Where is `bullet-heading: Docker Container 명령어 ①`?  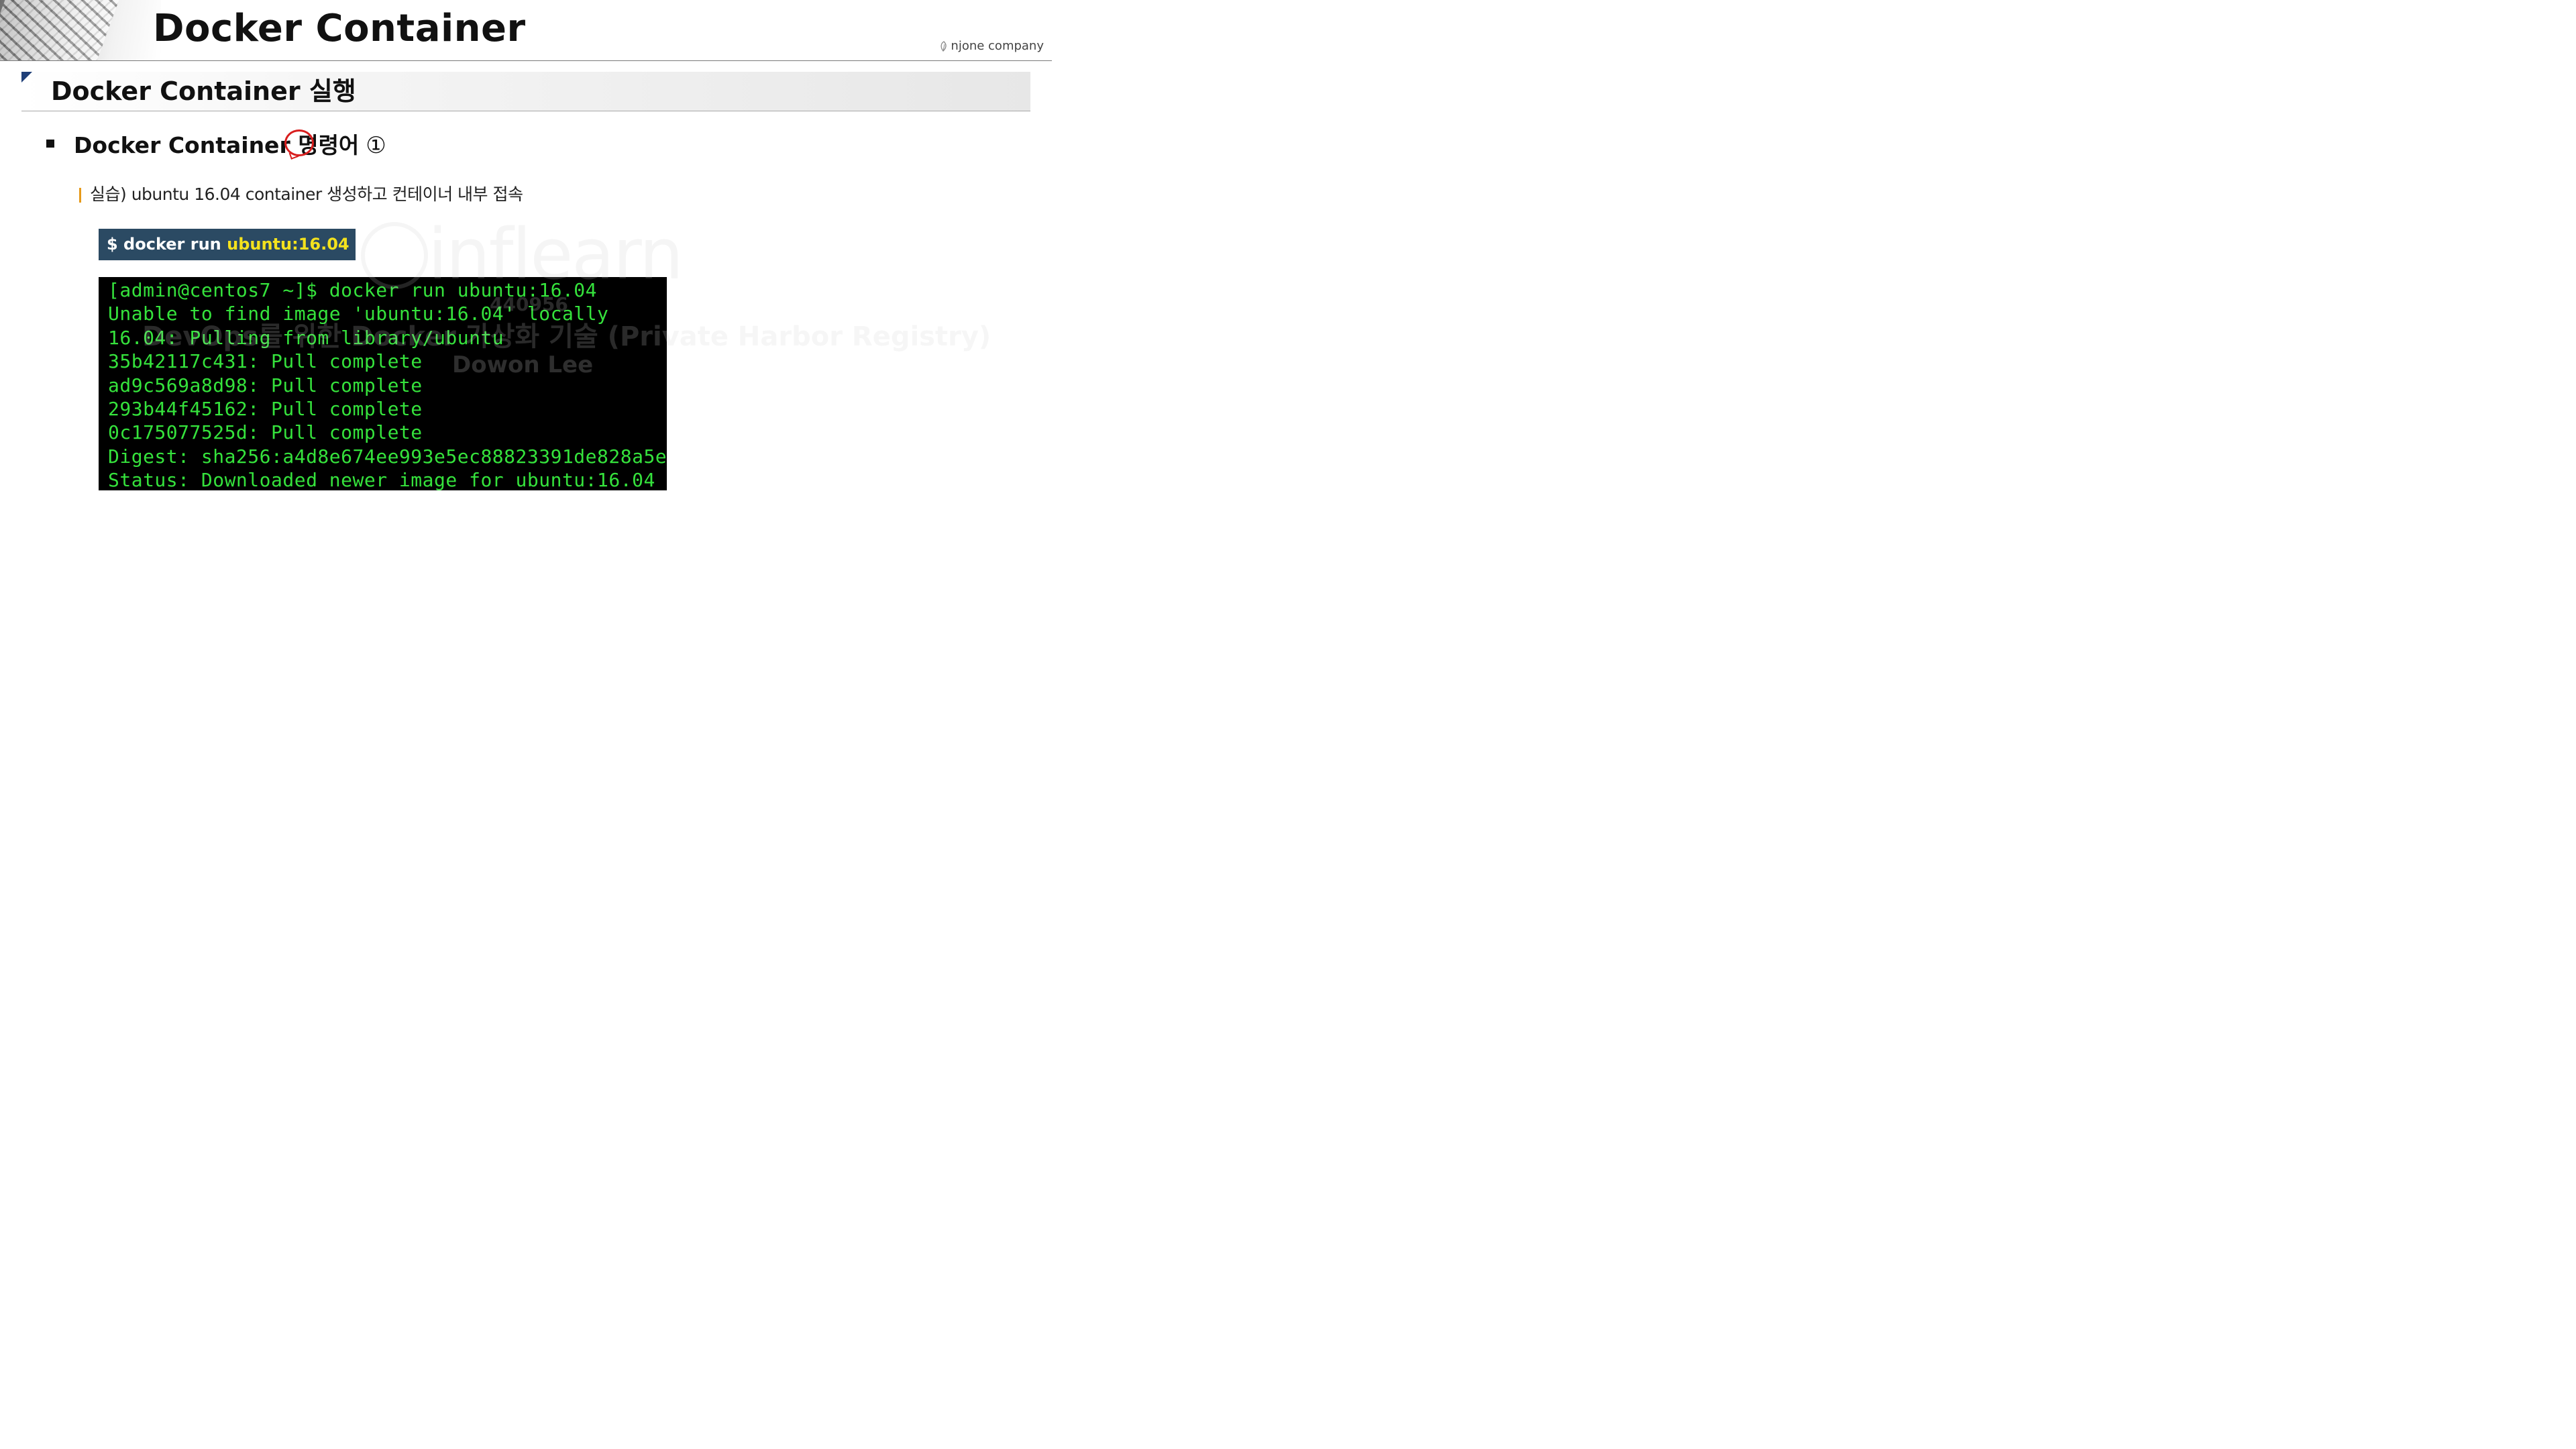 bullet-heading: Docker Container 명령어 ① is located at coordinates (230, 145).